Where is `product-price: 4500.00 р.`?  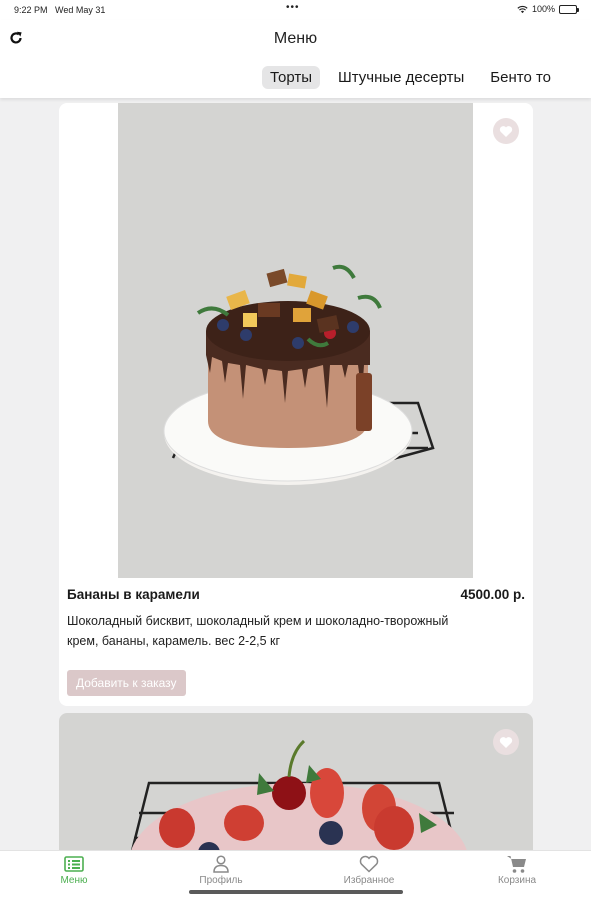 product-price: 4500.00 р. is located at coordinates (492, 594).